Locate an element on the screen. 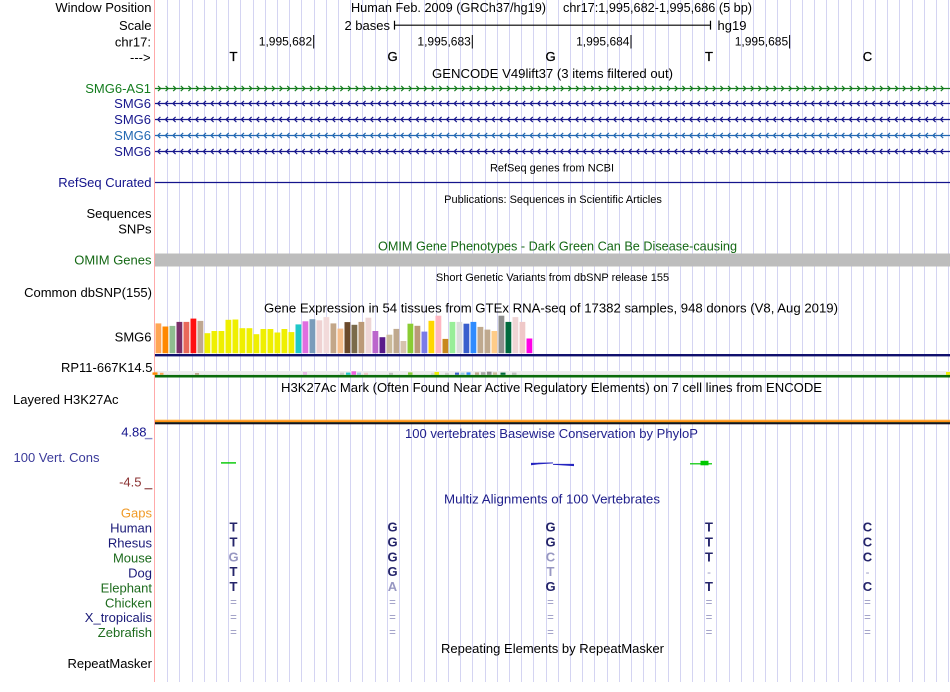 This screenshot has height=692, width=950. svg-text: SNPs is located at coordinates (135, 229).